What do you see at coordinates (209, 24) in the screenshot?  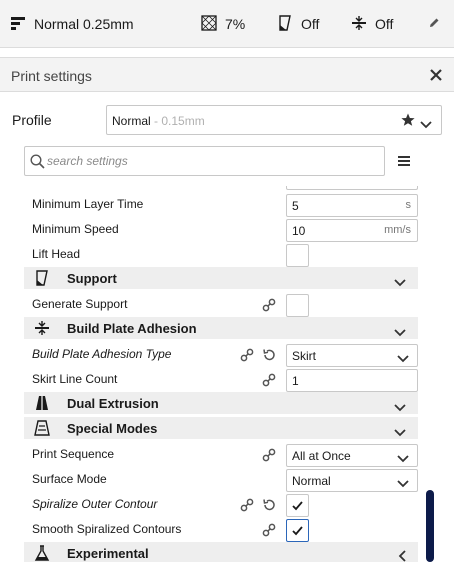 I see `infill-icon` at bounding box center [209, 24].